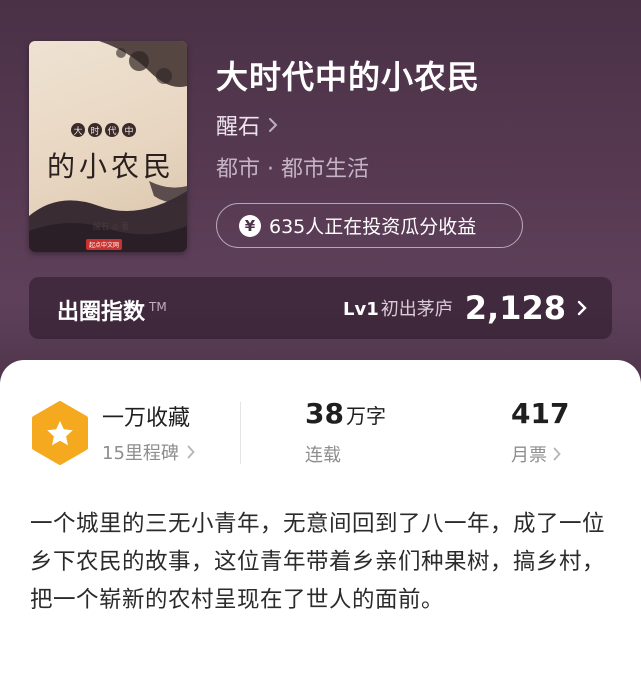 This screenshot has height=680, width=641. Describe the element at coordinates (323, 455) in the screenshot. I see `serial-status: 连载` at that location.